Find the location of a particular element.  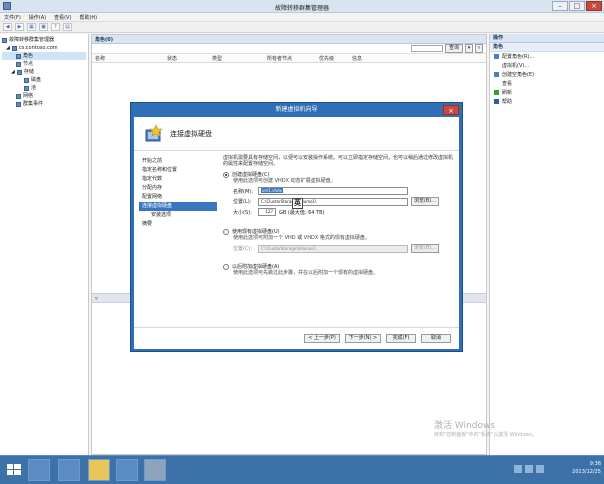

existing-disk-desc: 使用此选项可附加一个 VHD 或 VHDX 格式的现有虚拟硬盘。 is located at coordinates (301, 238).